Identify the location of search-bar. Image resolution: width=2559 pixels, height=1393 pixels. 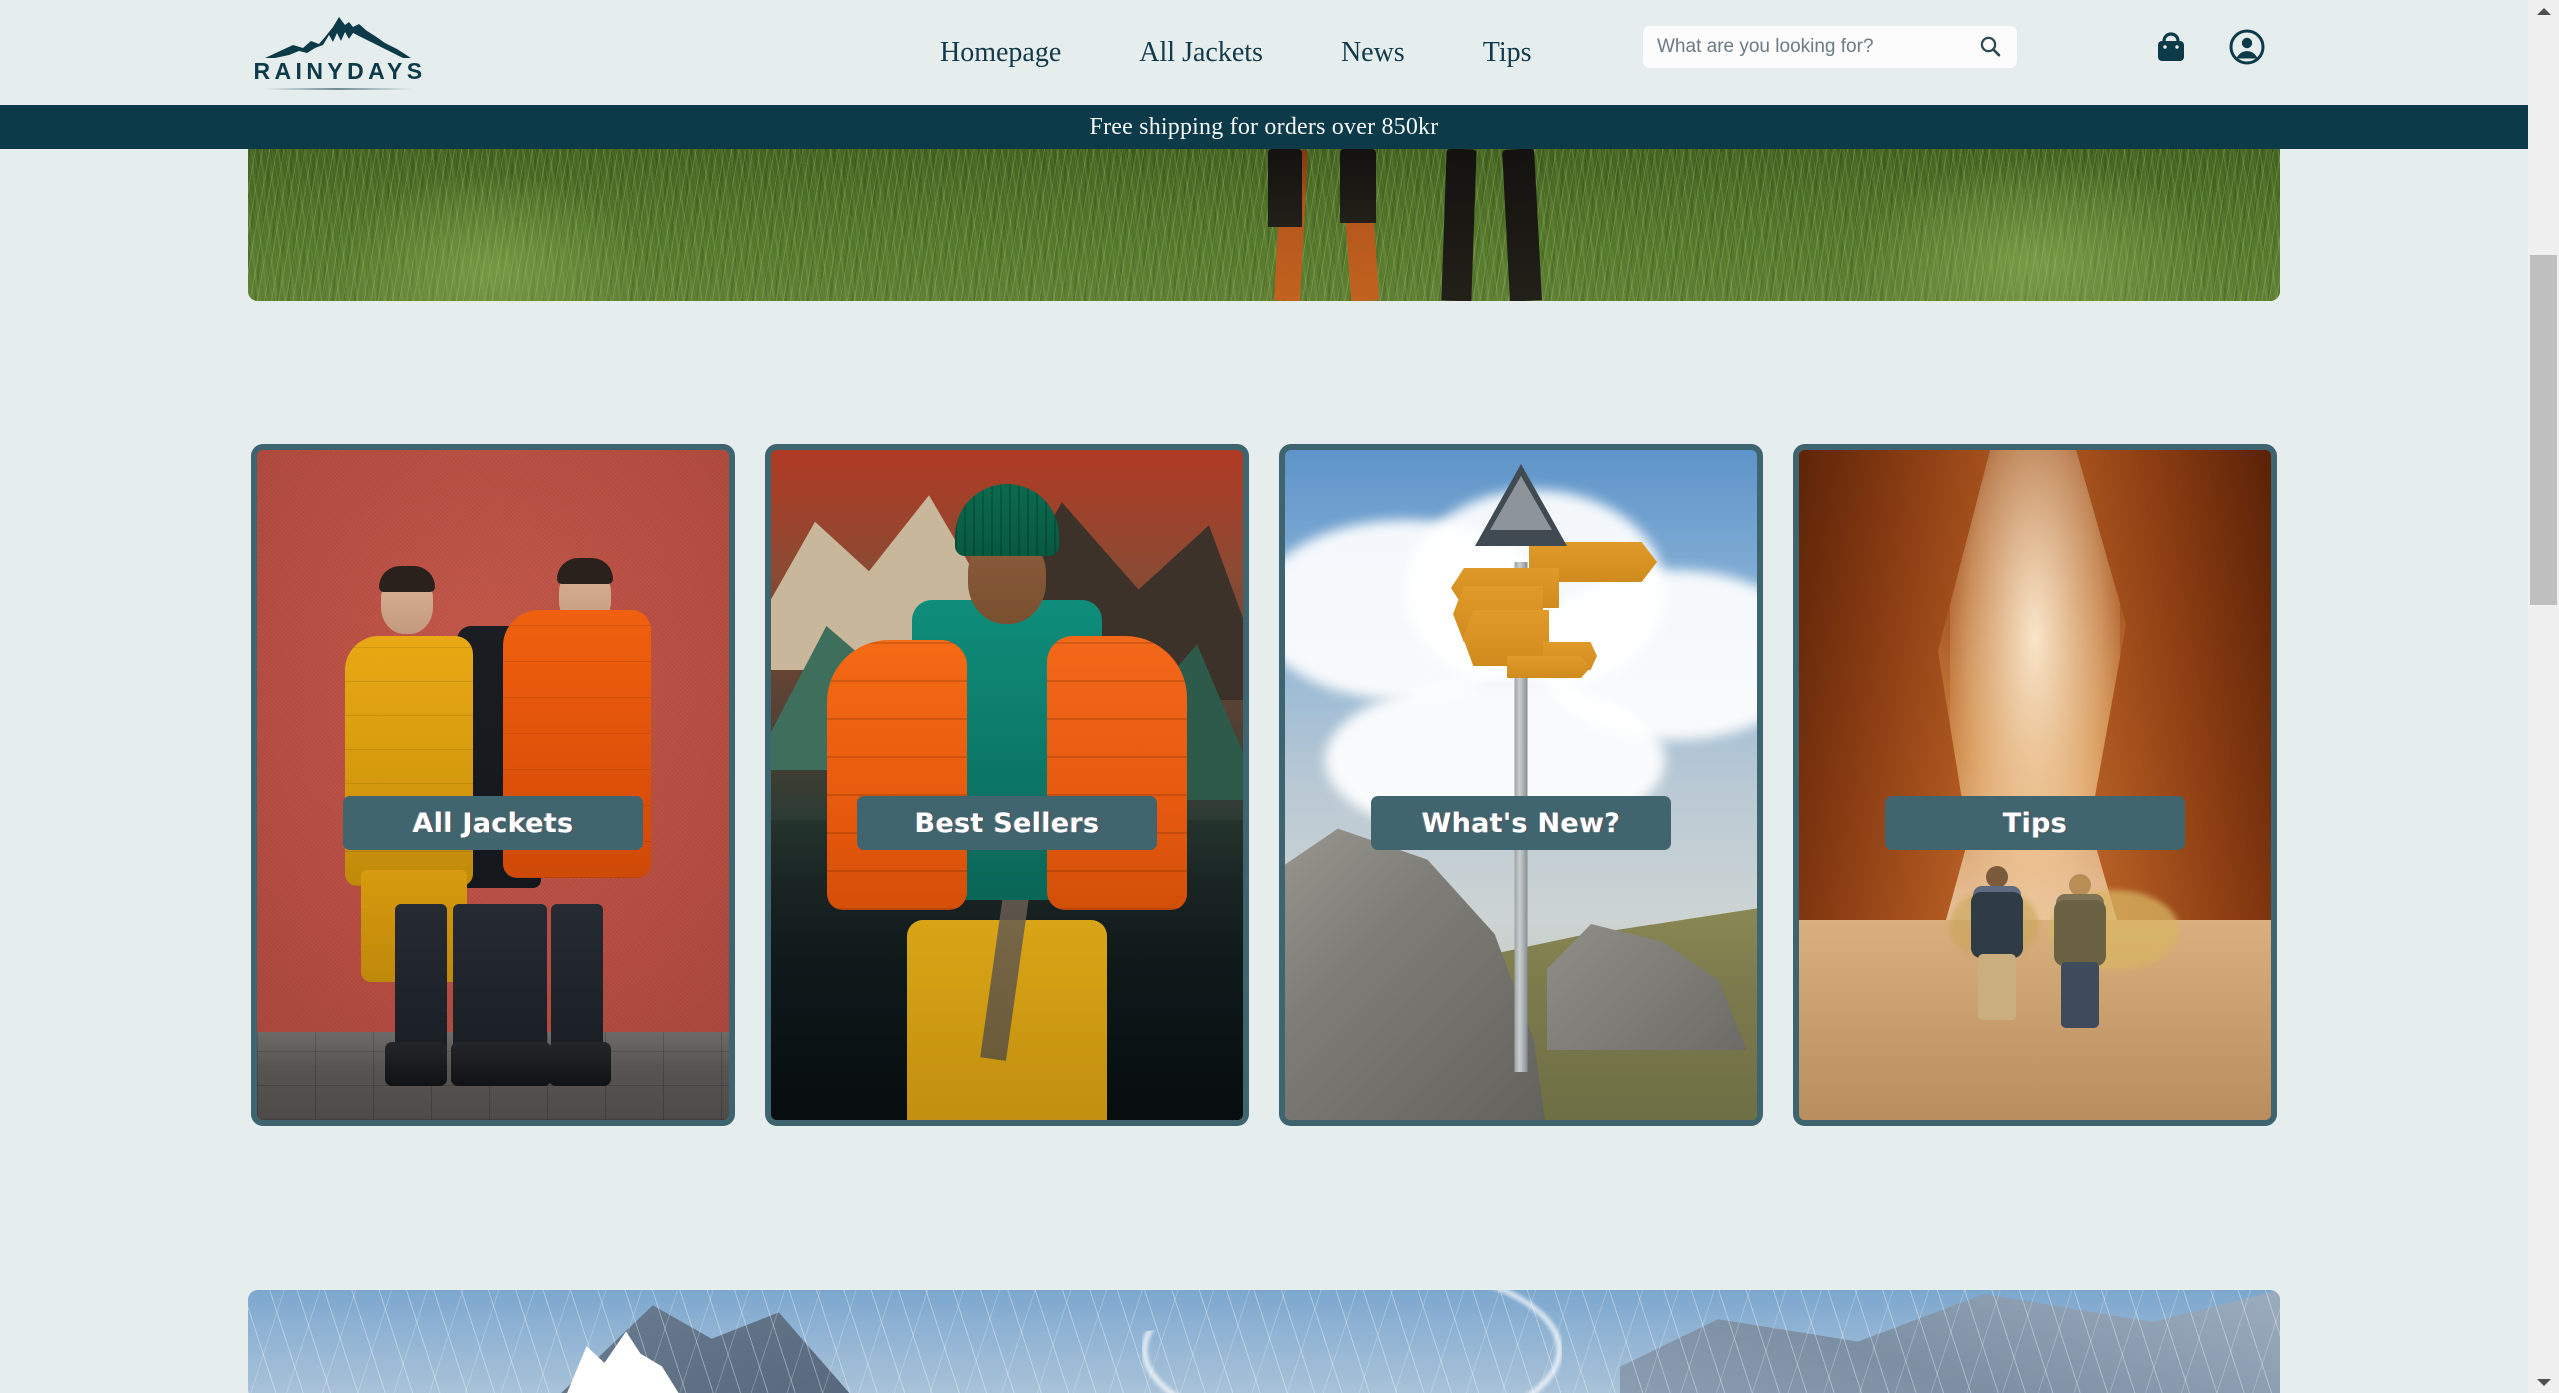
(1830, 47).